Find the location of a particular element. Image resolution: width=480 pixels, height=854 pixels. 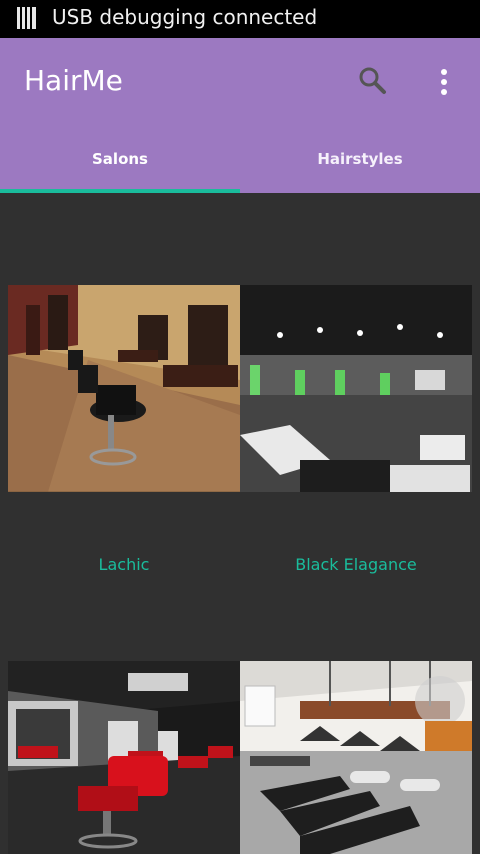

salon-name: Black Elagance is located at coordinates (356, 565).